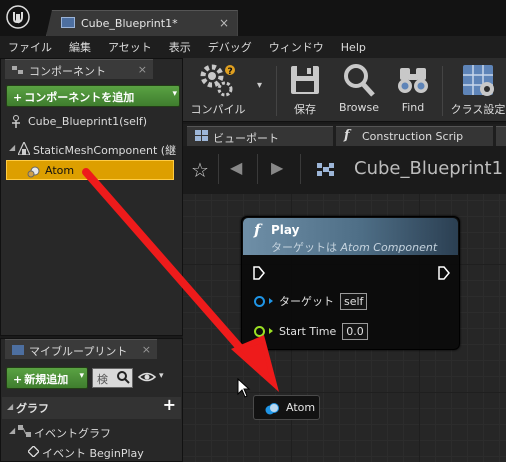 This screenshot has height=462, width=506. Describe the element at coordinates (180, 47) in the screenshot. I see `menu-view: 表示` at that location.